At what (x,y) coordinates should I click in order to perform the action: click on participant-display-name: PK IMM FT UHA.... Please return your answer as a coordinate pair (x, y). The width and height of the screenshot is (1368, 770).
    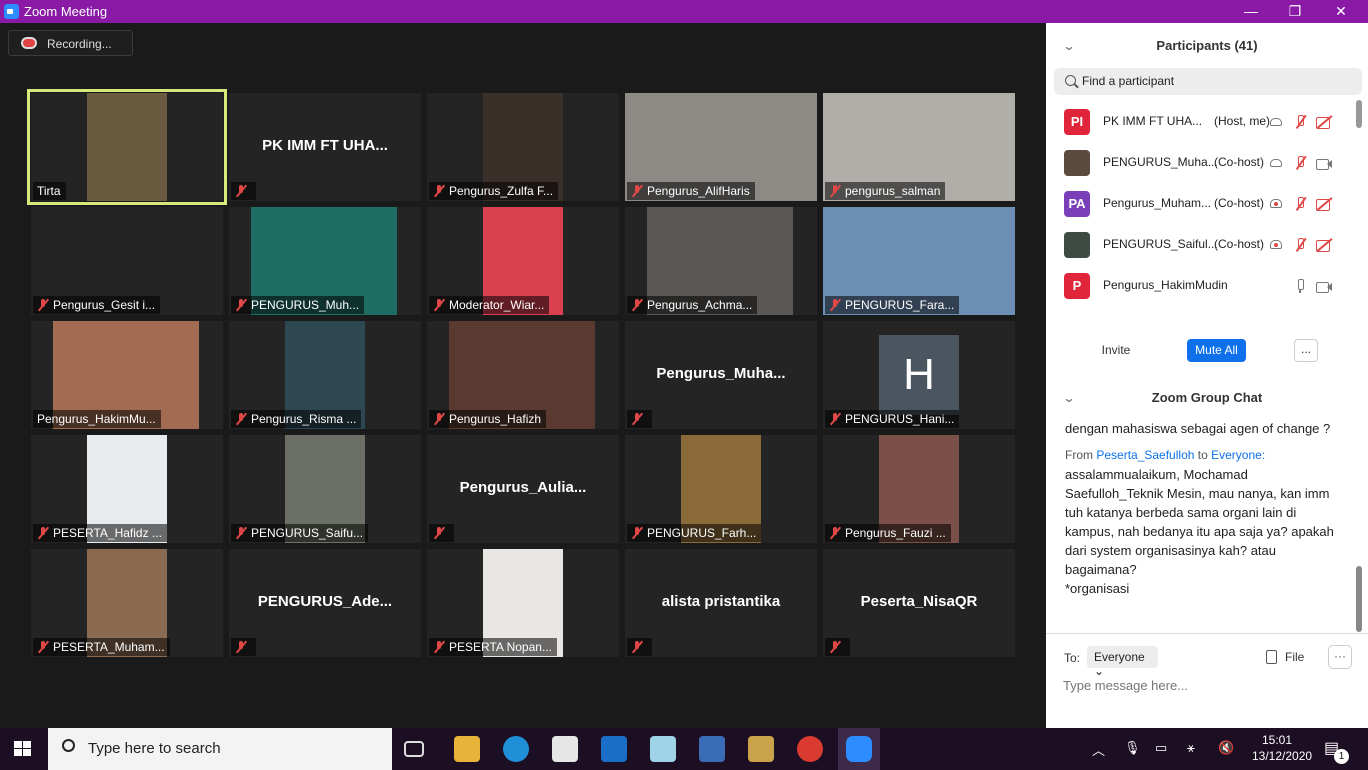
    Looking at the image, I should click on (325, 145).